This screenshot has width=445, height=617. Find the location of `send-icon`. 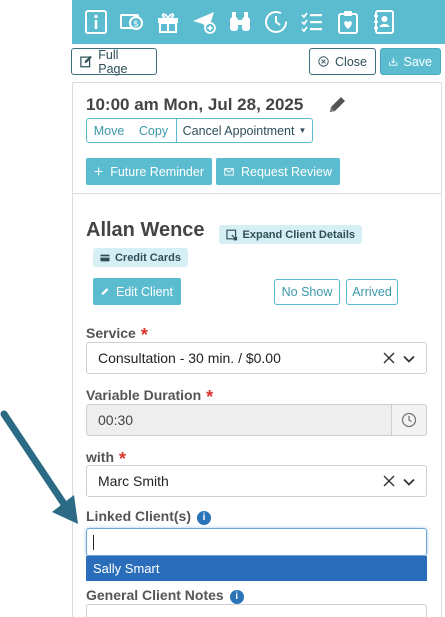

send-icon is located at coordinates (204, 22).